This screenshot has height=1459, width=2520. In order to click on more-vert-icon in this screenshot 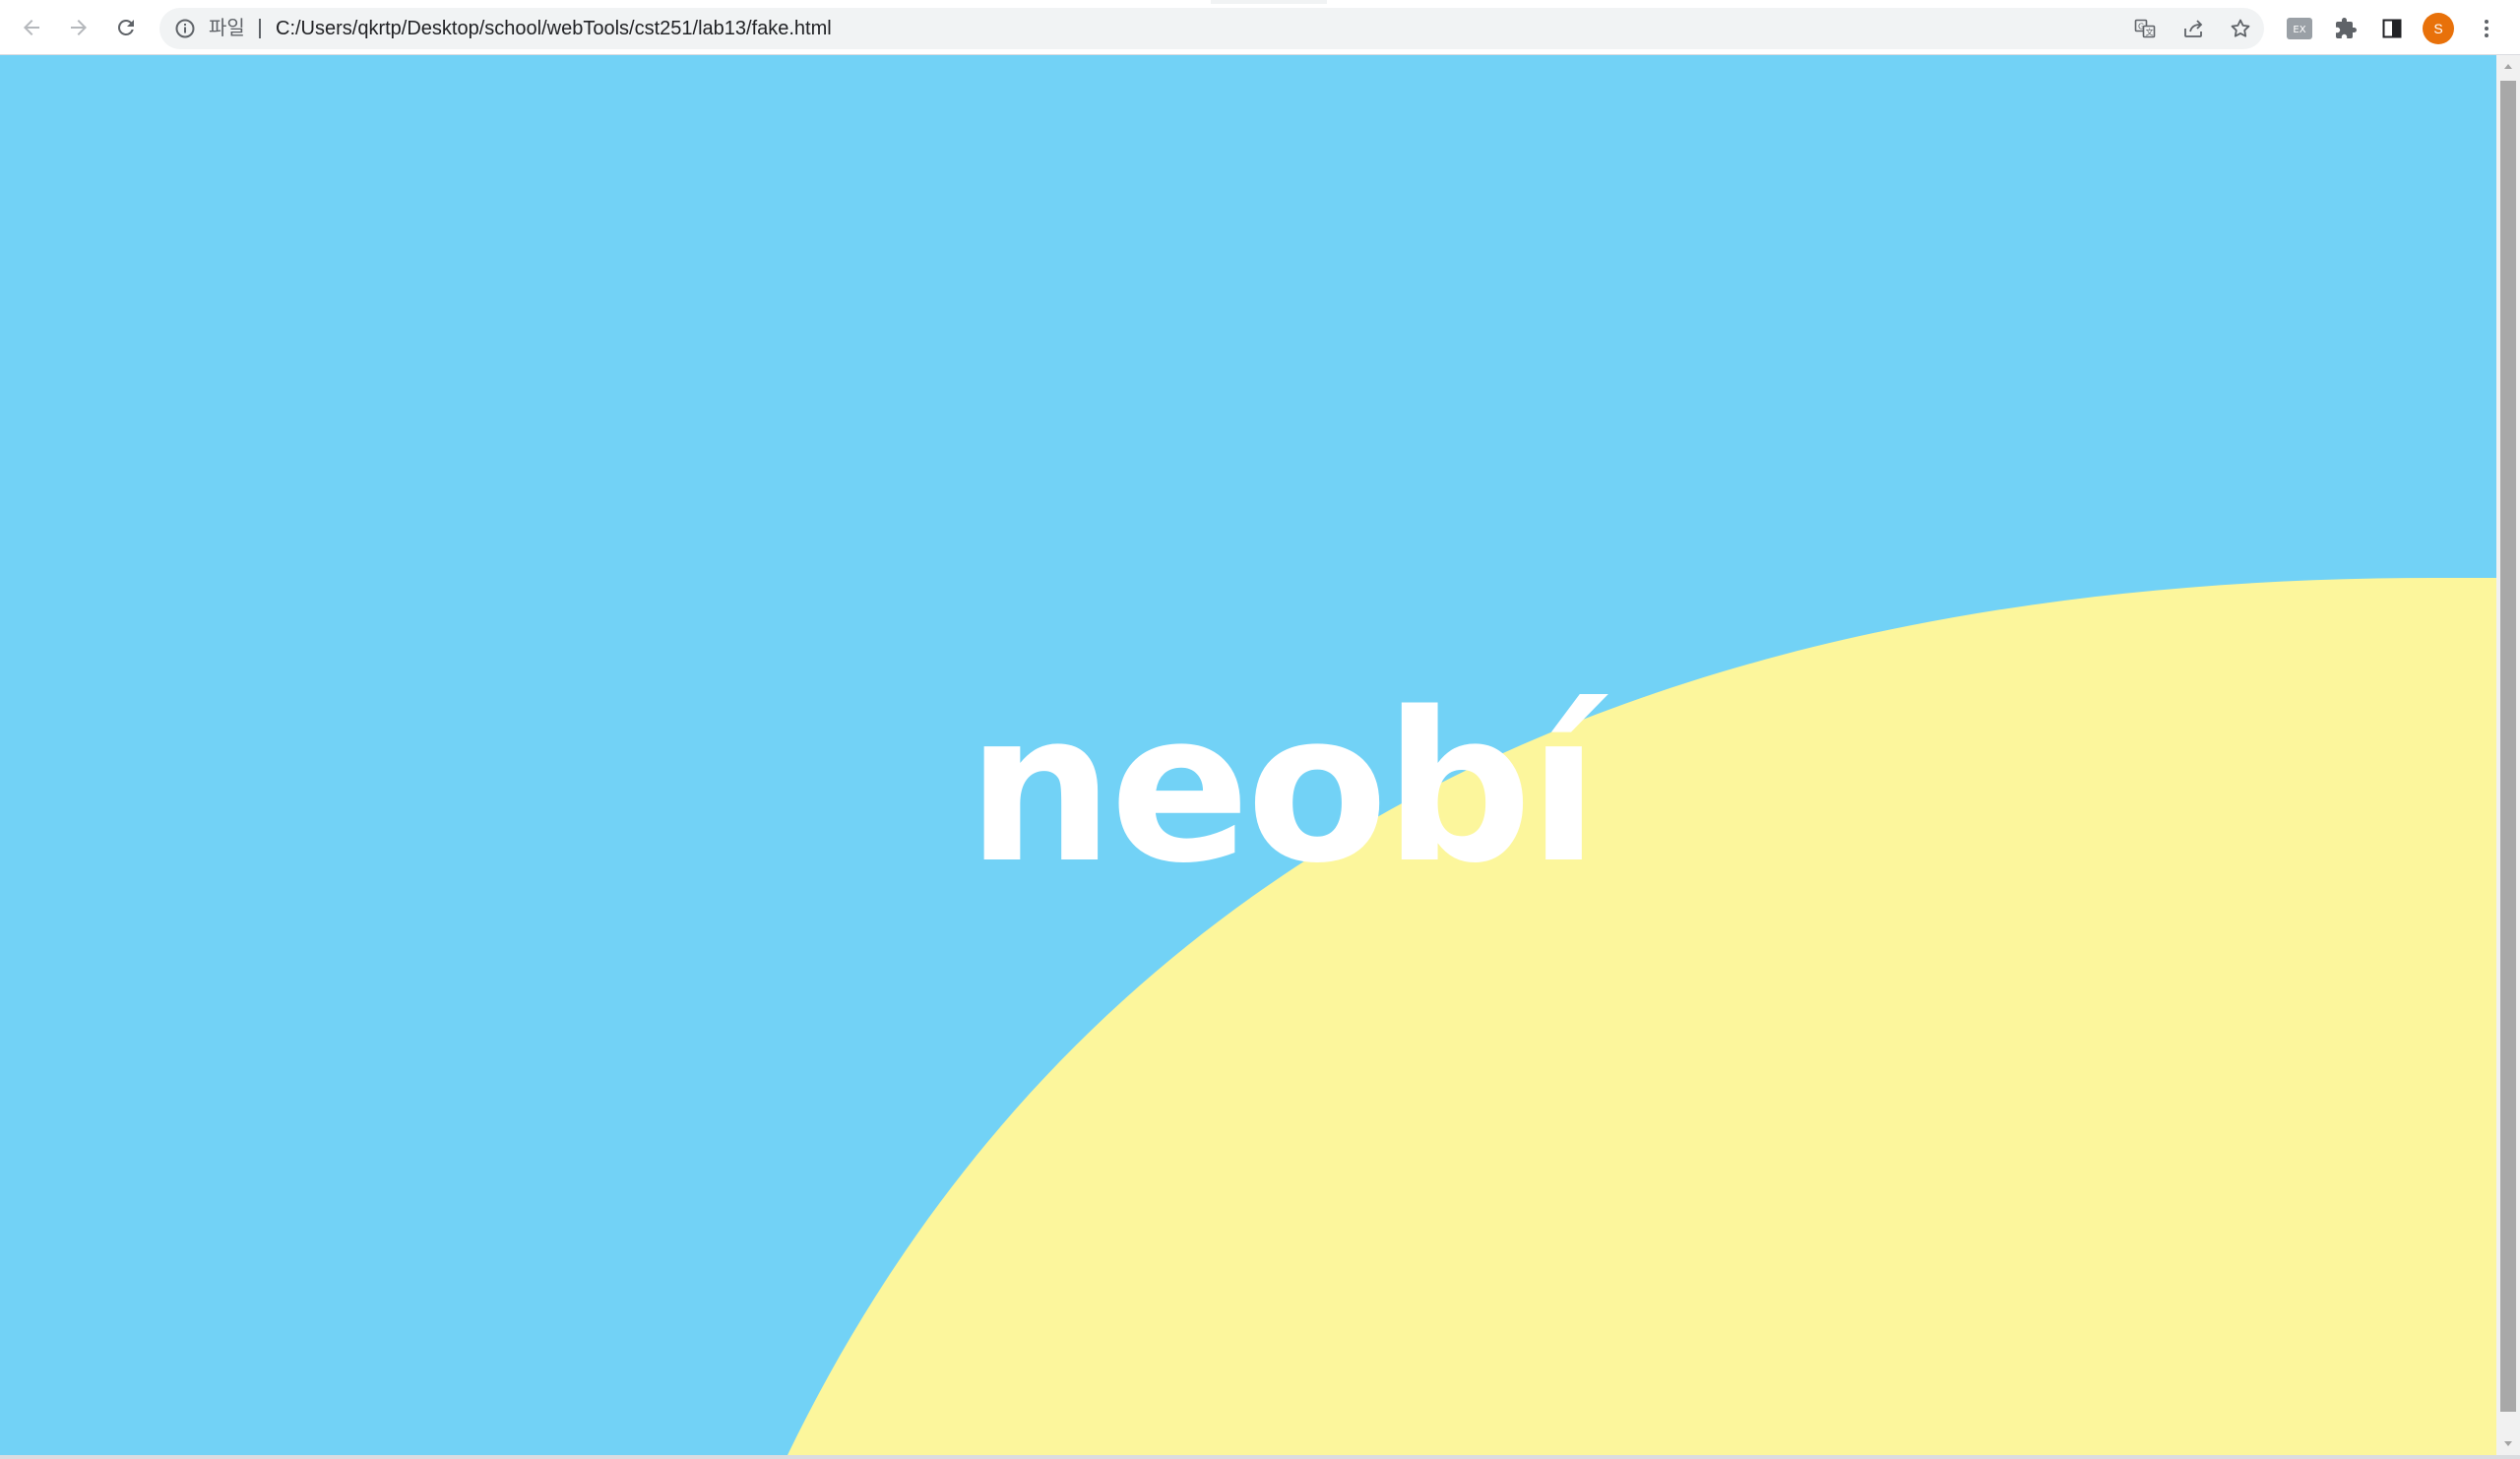, I will do `click(2486, 28)`.